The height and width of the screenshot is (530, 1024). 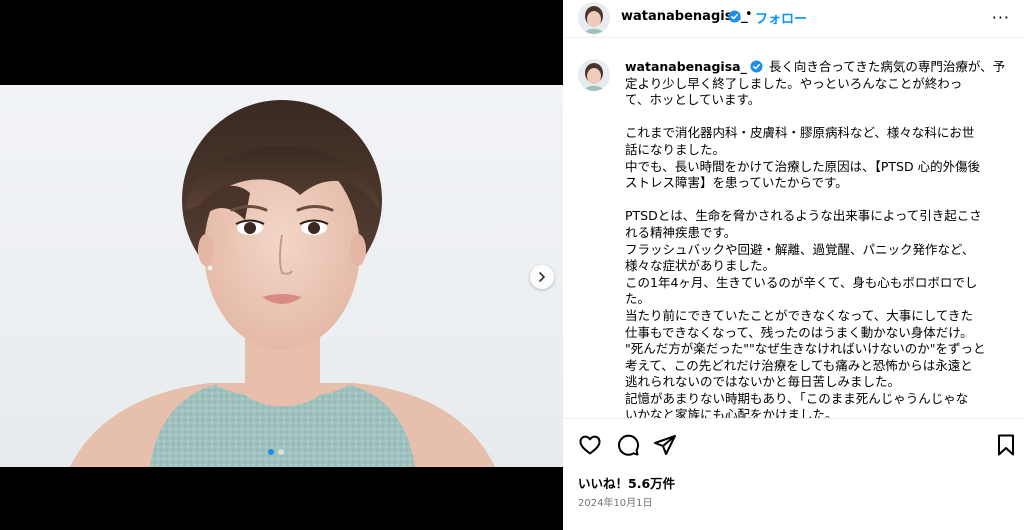 I want to click on carousel-next-button, so click(x=542, y=277).